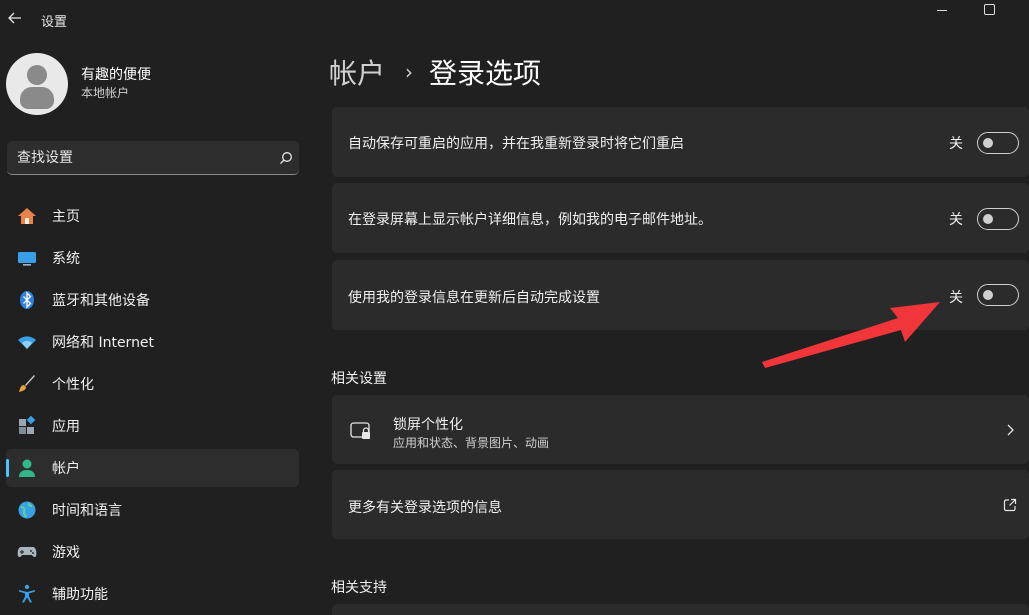  Describe the element at coordinates (27, 510) in the screenshot. I see `globe-icon` at that location.